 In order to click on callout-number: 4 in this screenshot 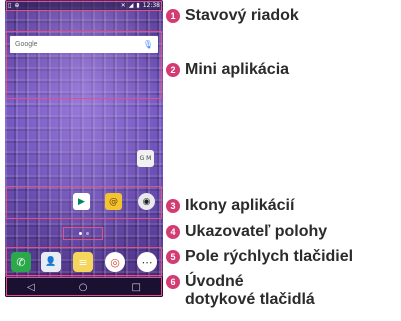, I will do `click(173, 232)`.